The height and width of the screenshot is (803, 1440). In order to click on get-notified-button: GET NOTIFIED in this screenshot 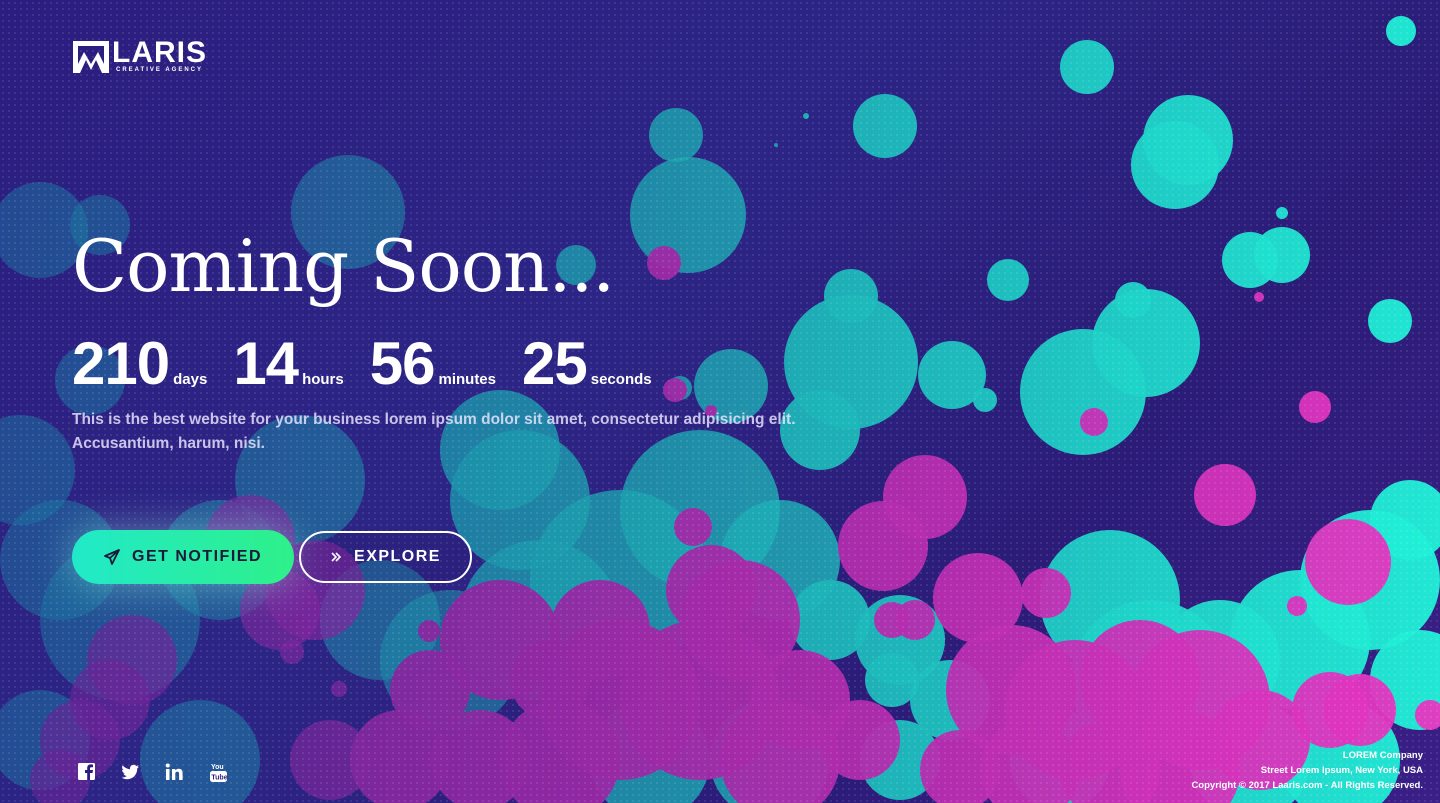, I will do `click(183, 557)`.